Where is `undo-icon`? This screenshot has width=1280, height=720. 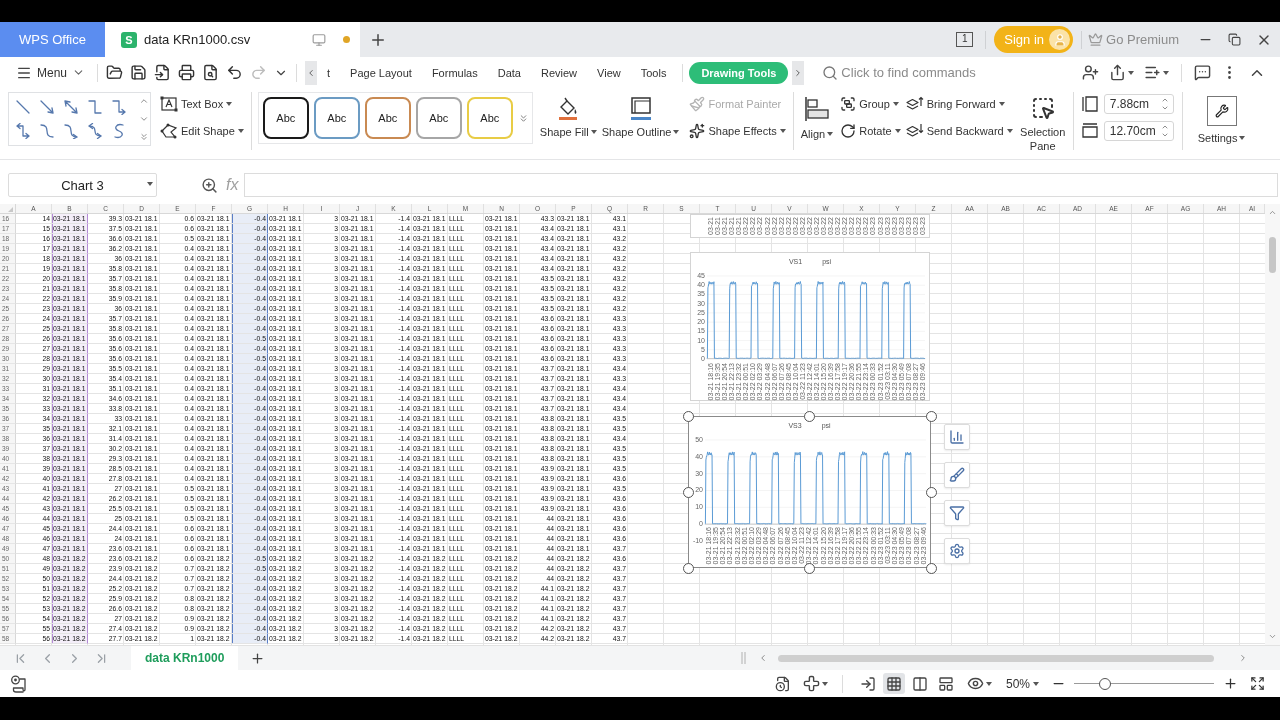
undo-icon is located at coordinates (235, 72).